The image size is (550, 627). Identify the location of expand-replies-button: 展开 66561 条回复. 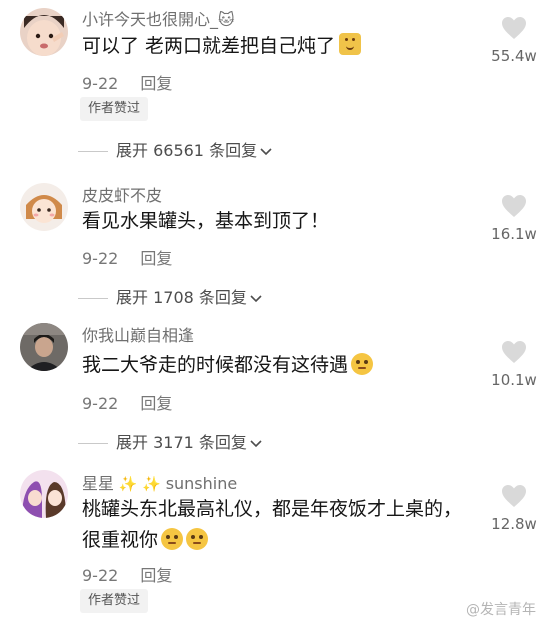
(175, 149).